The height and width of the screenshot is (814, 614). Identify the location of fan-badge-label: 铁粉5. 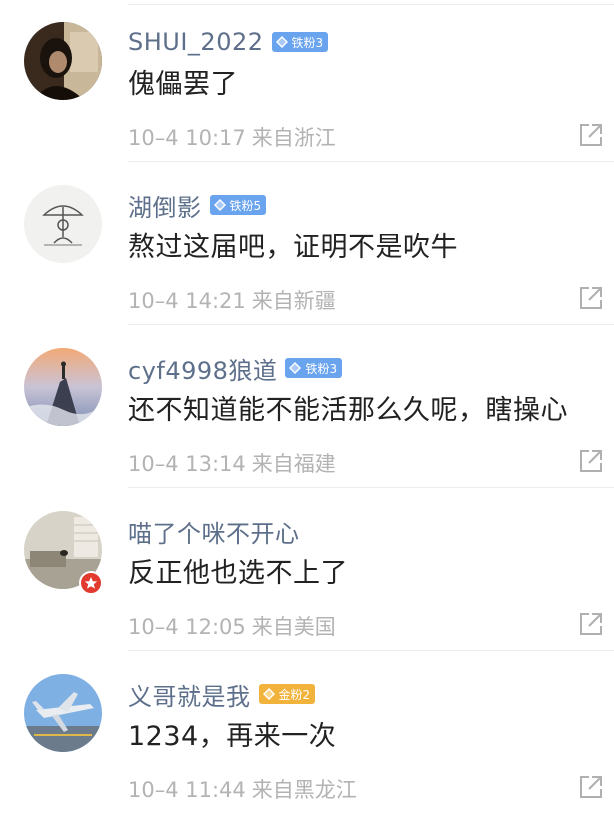
(245, 205).